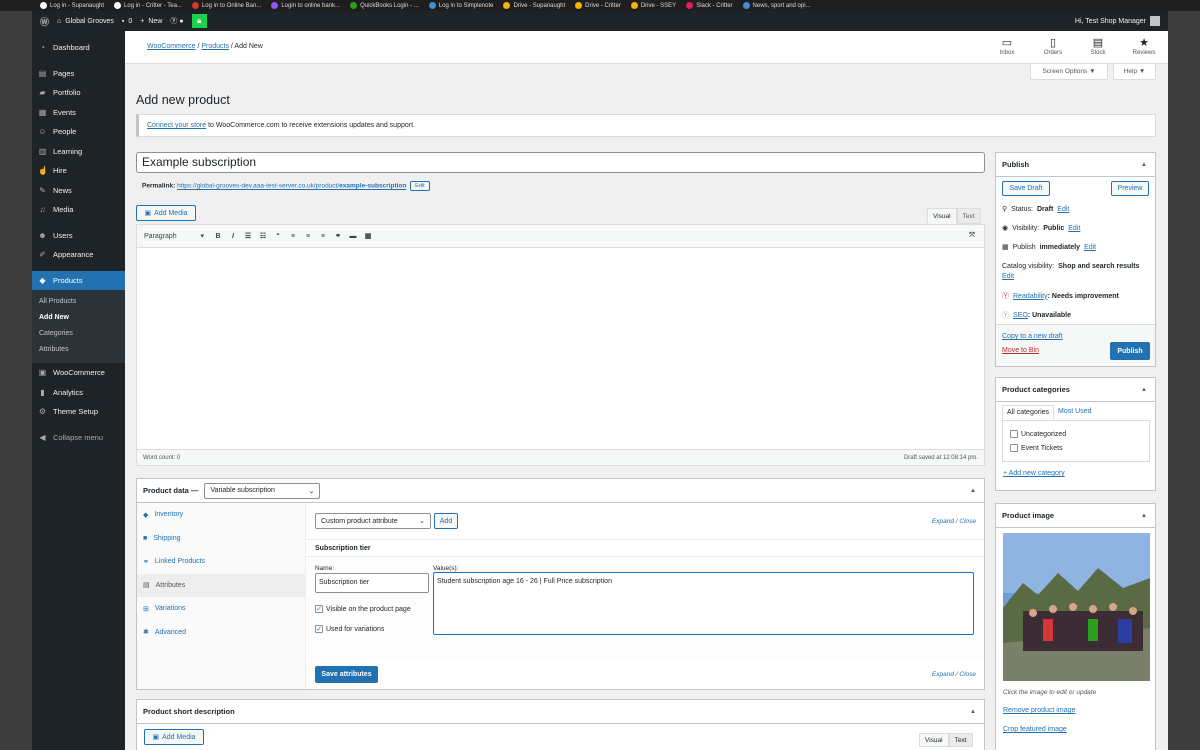 This screenshot has width=1200, height=750. Describe the element at coordinates (78, 93) in the screenshot. I see `menu-portfolio: ▰ Portfolio` at that location.